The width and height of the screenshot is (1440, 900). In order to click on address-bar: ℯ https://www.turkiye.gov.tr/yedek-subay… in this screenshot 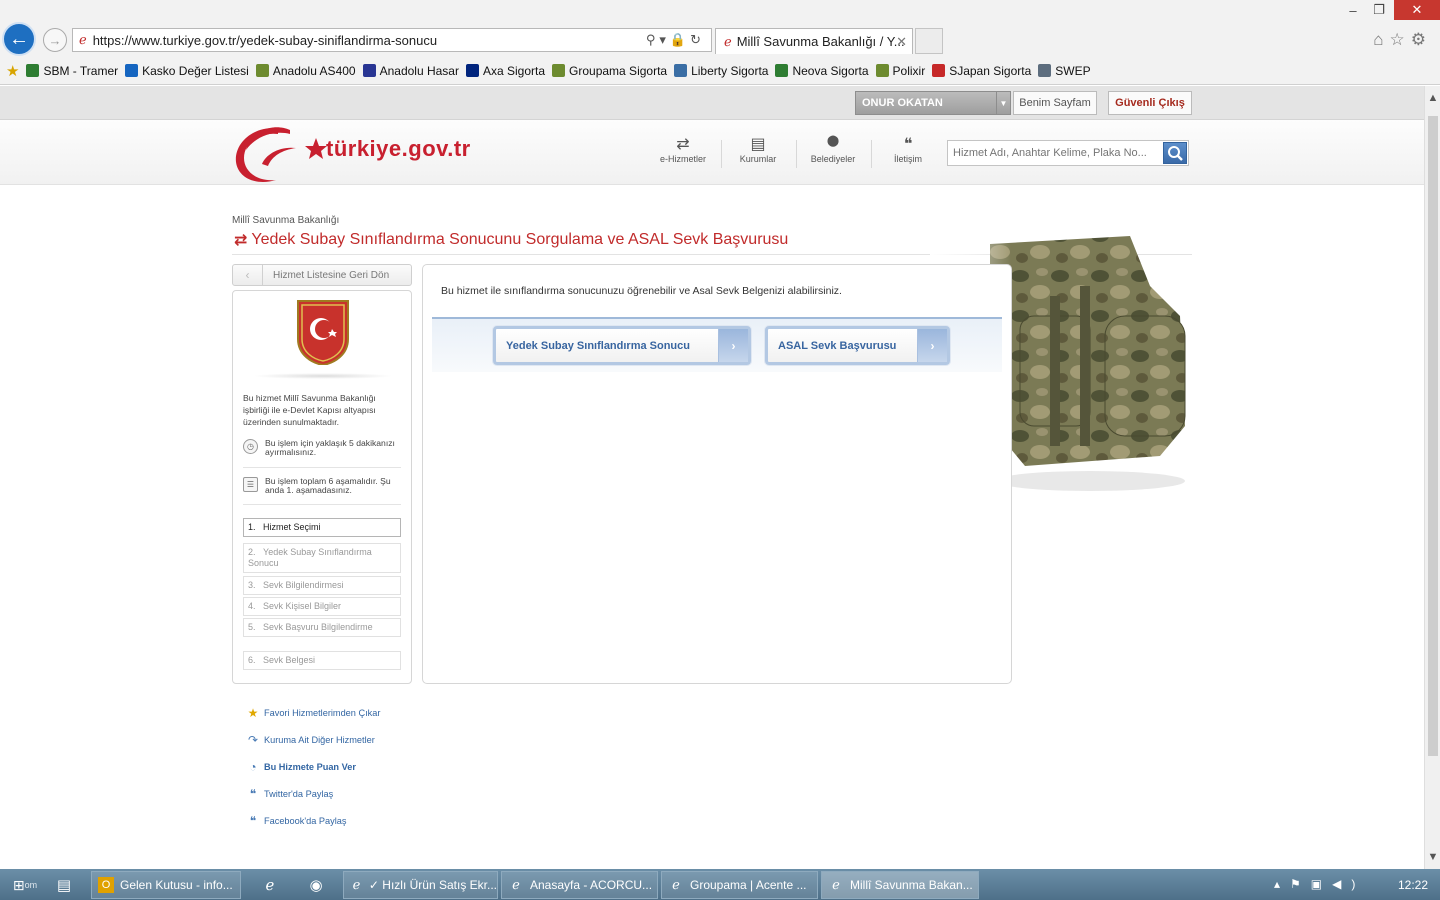, I will do `click(392, 40)`.